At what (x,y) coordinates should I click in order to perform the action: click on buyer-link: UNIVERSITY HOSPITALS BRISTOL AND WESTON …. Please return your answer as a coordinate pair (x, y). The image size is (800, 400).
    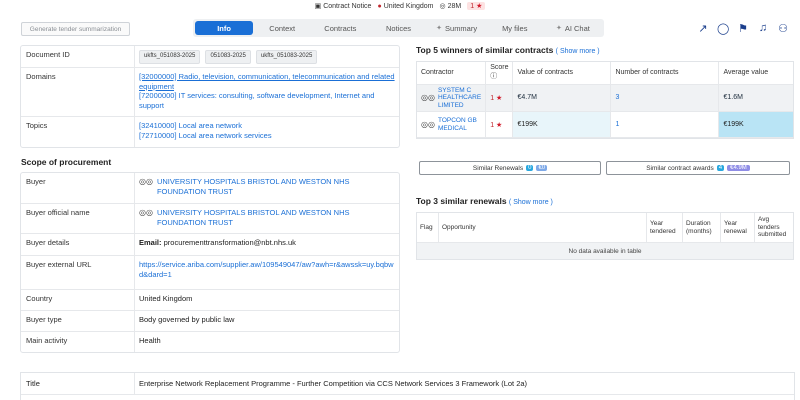
    Looking at the image, I should click on (276, 188).